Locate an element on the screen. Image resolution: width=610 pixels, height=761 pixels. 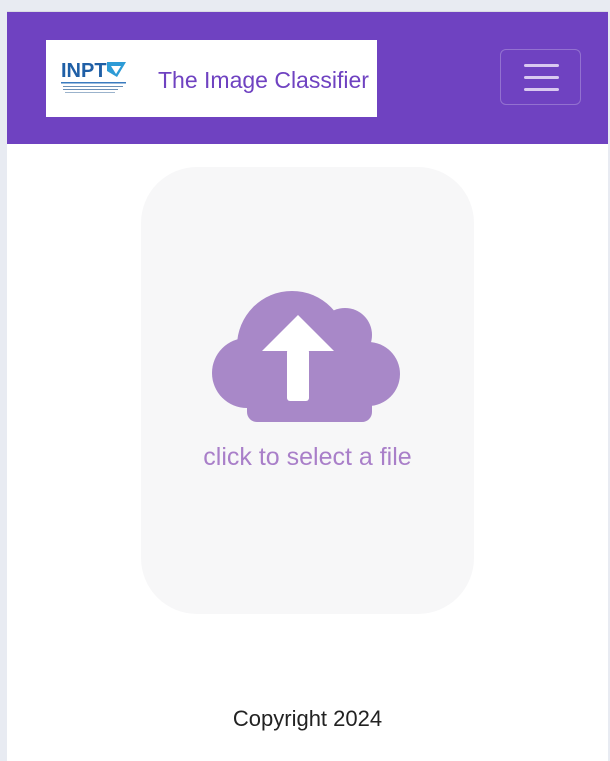
brand-link: INPT The Image Classifier is located at coordinates (211, 78).